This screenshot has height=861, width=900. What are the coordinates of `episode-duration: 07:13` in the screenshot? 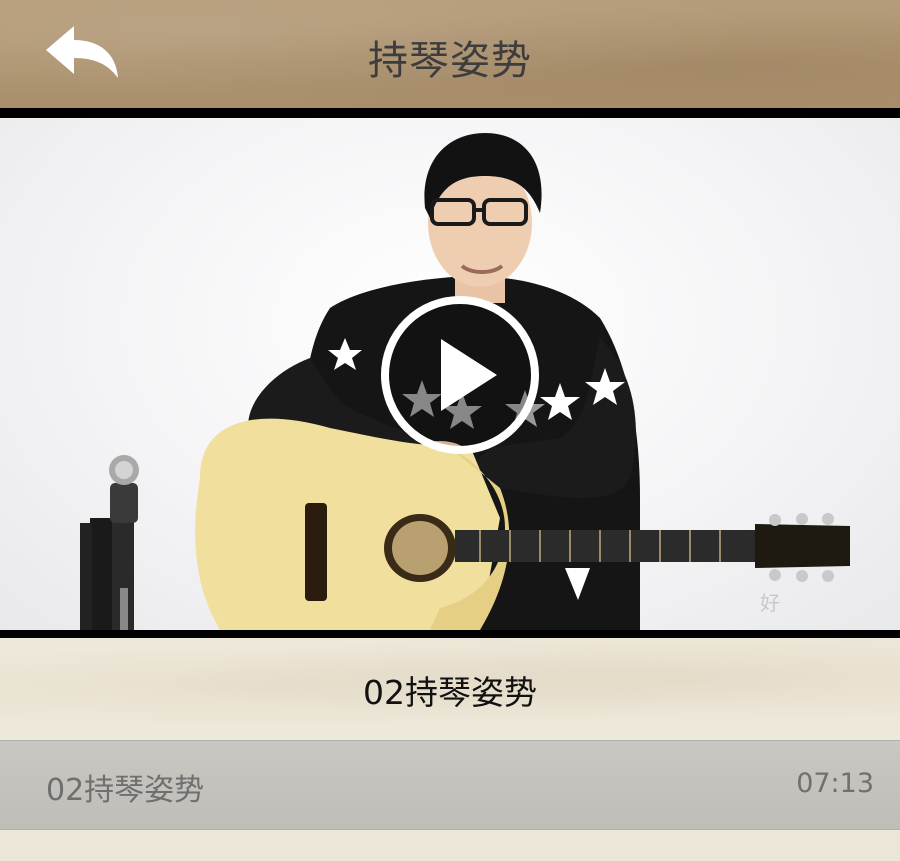 It's located at (835, 783).